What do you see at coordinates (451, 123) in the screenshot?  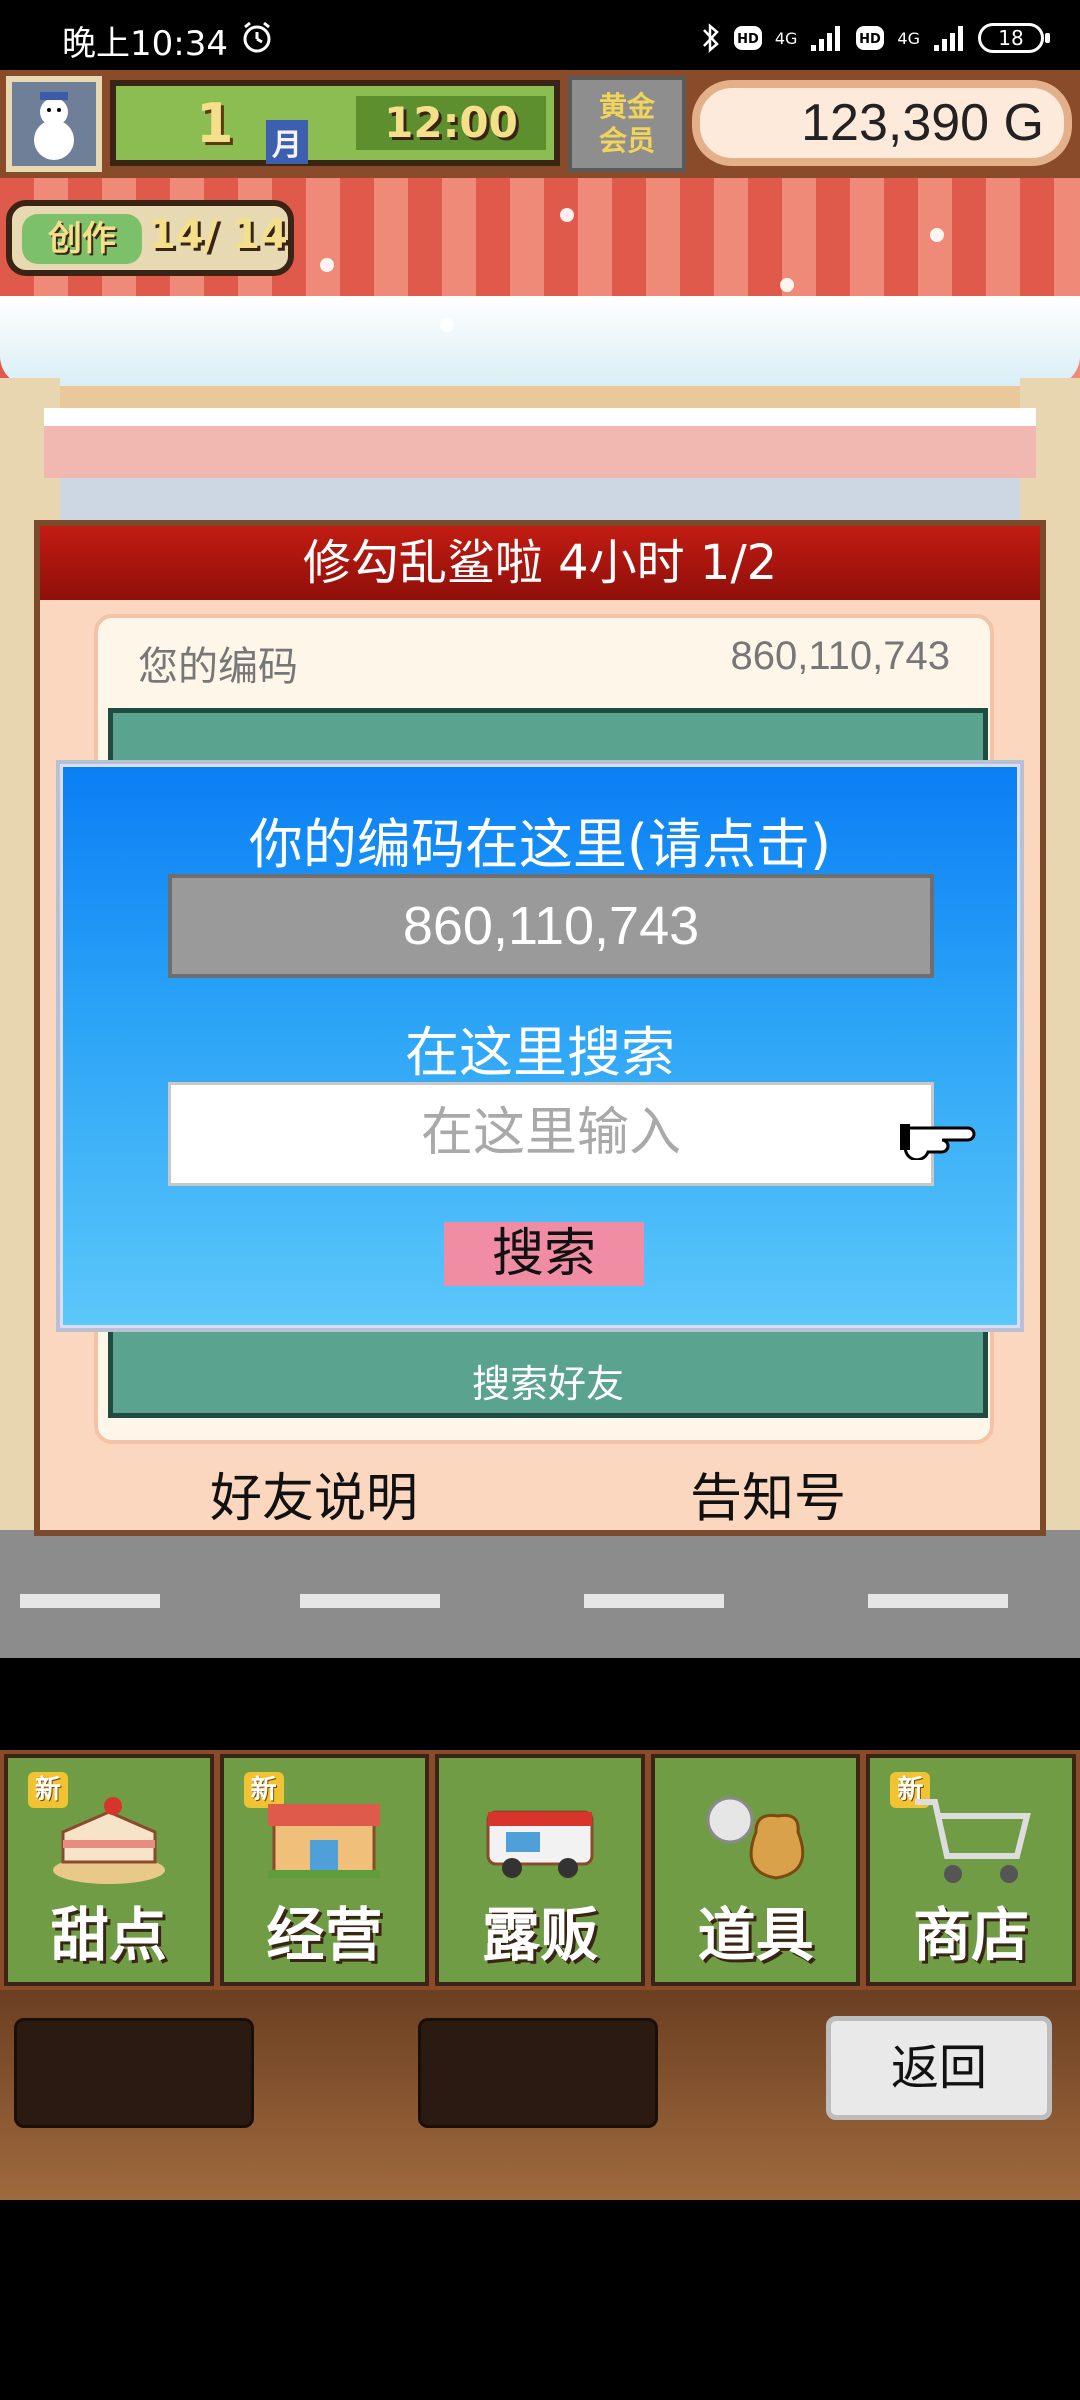 I see `game-clock: 12:00` at bounding box center [451, 123].